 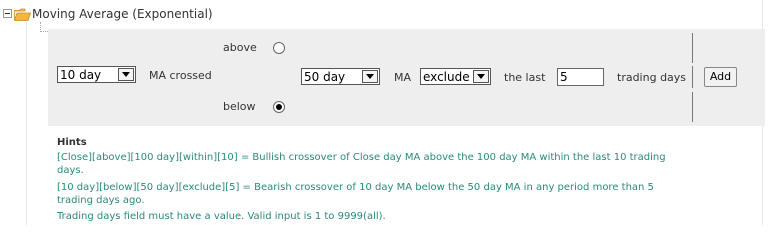 I want to click on below-radio, so click(x=279, y=107).